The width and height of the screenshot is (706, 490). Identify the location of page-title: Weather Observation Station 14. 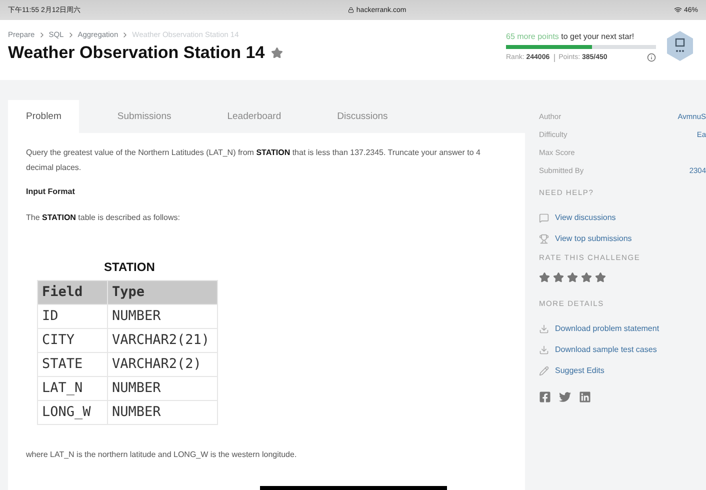
(136, 53).